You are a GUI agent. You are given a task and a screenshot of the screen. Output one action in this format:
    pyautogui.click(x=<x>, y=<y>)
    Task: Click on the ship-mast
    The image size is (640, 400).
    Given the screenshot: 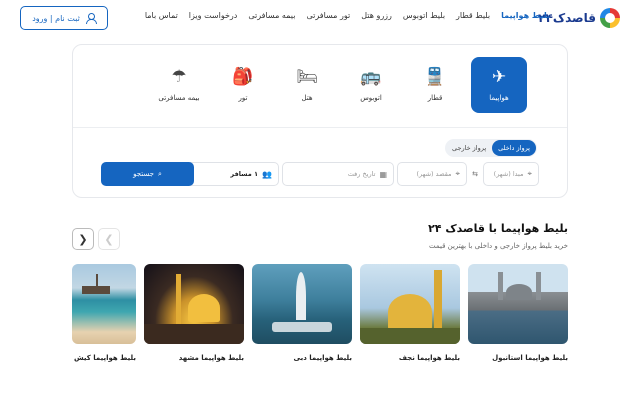 What is the action you would take?
    pyautogui.click(x=97, y=281)
    